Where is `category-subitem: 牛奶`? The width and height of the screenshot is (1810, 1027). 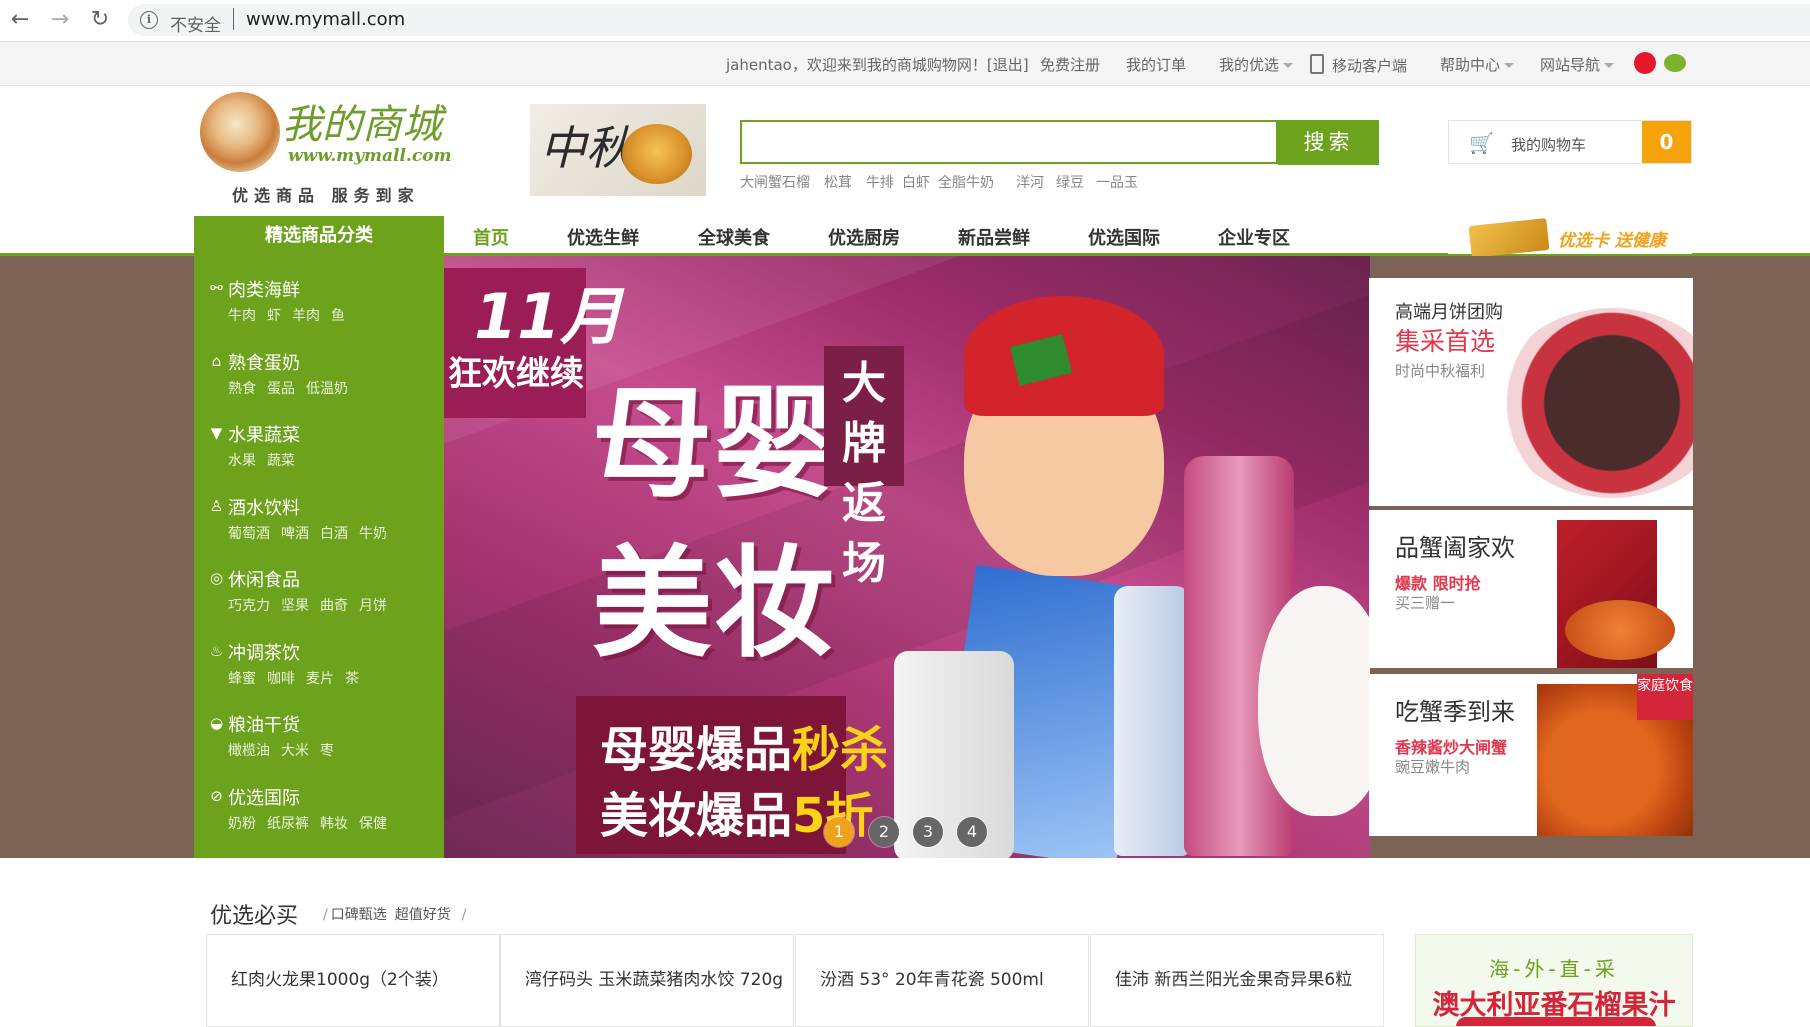 category-subitem: 牛奶 is located at coordinates (373, 534).